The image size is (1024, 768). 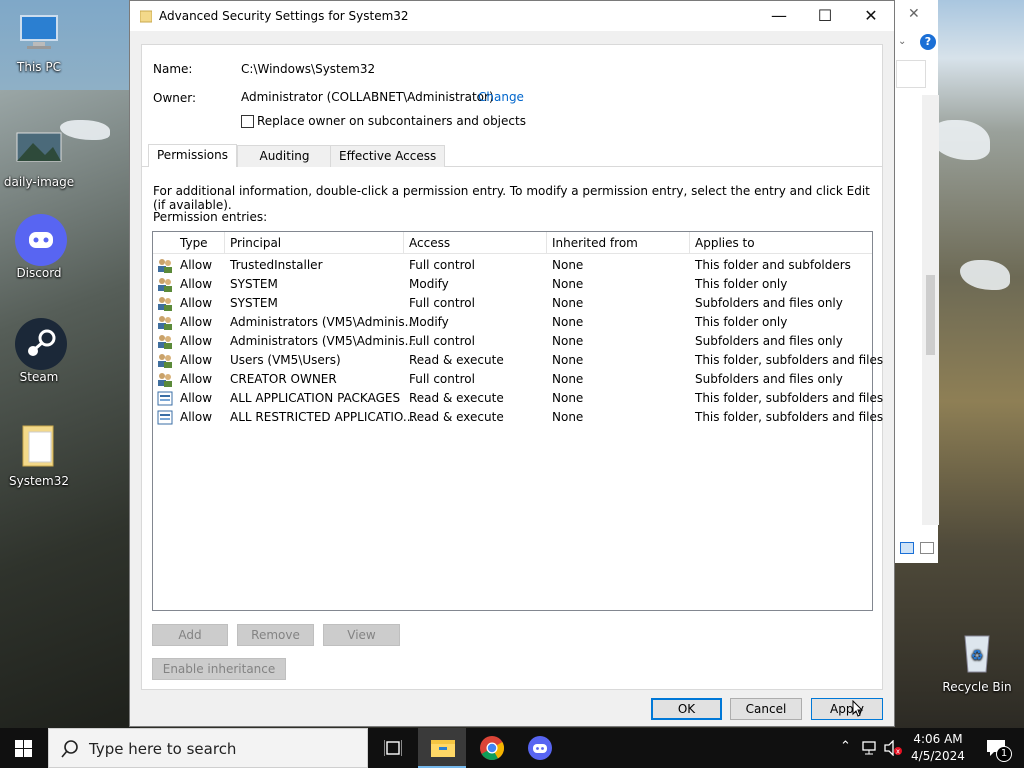 What do you see at coordinates (39, 32) in the screenshot?
I see `computer-icon` at bounding box center [39, 32].